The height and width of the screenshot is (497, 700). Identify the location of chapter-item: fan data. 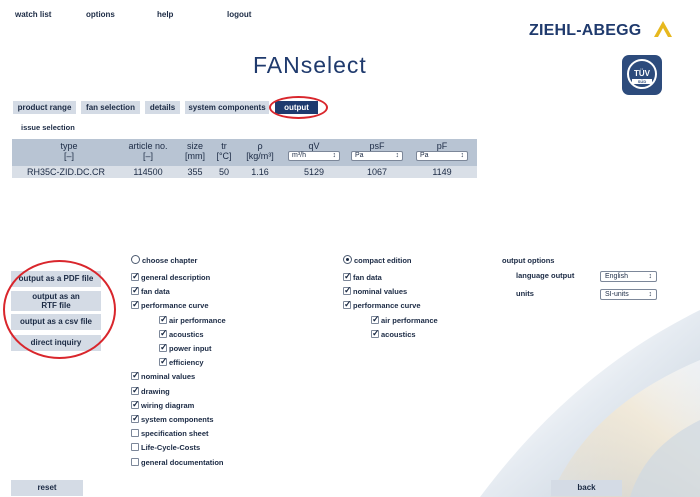
(150, 291).